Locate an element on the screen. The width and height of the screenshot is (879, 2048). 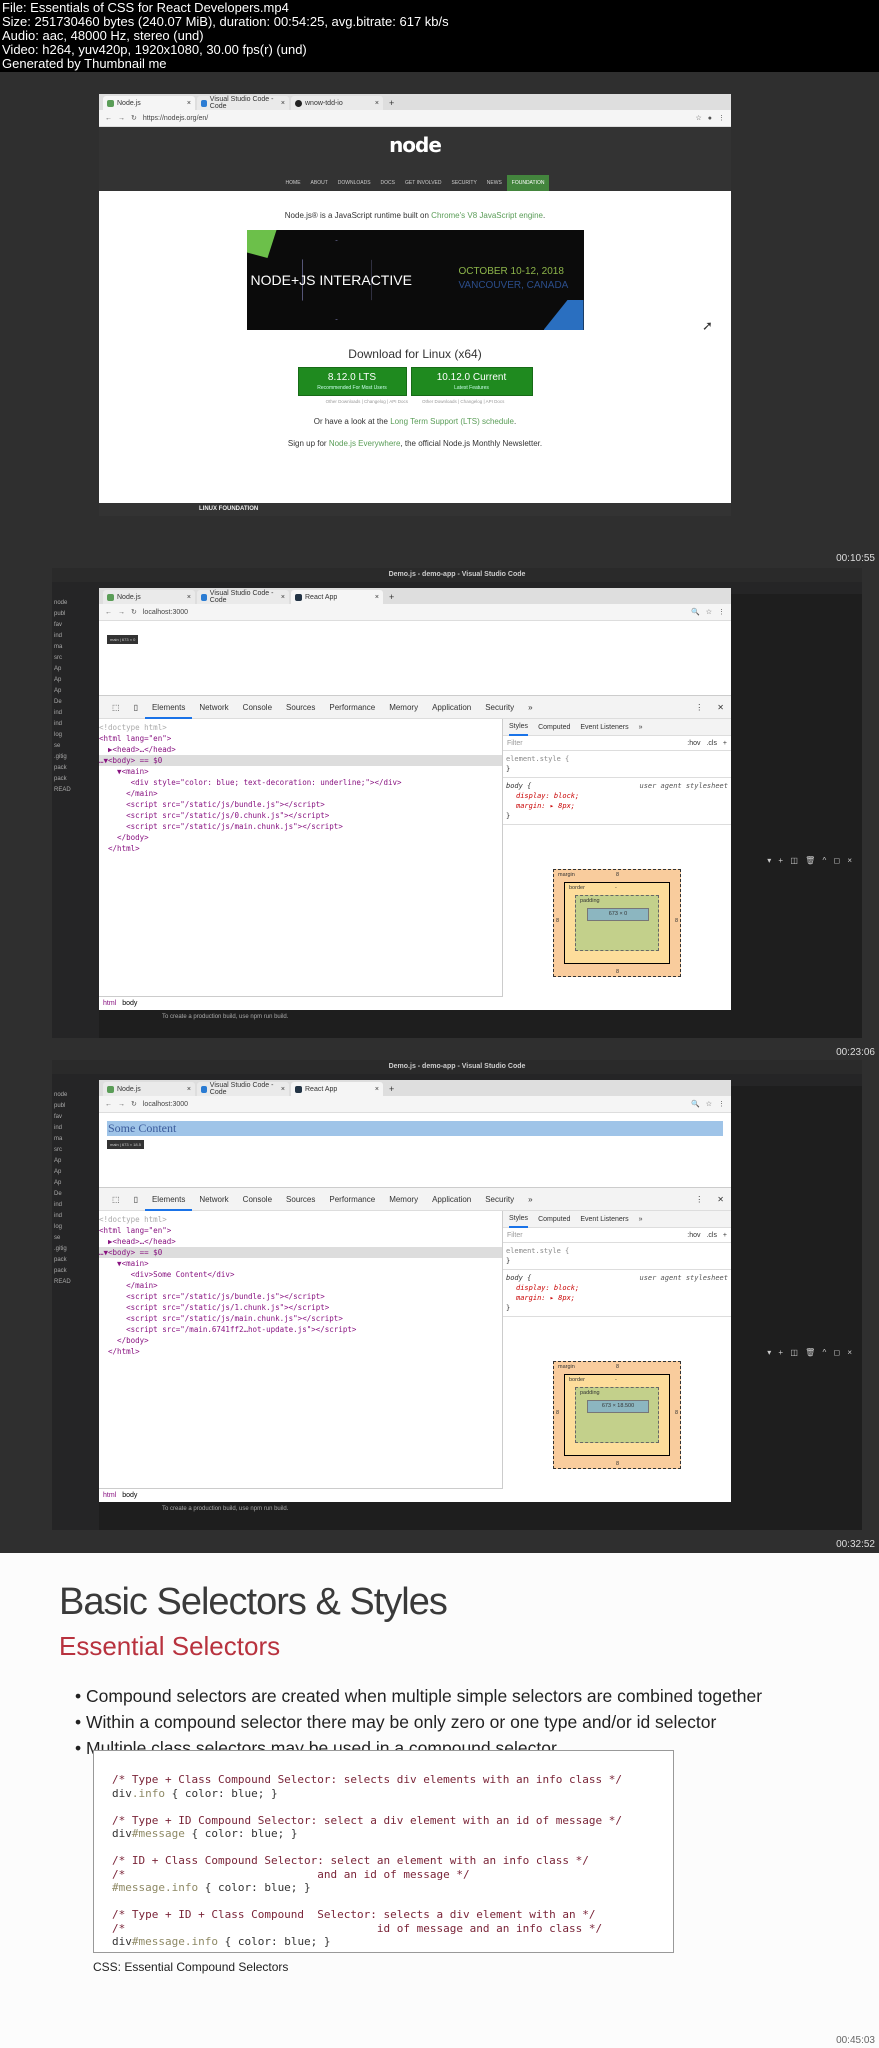
dom-node-line: </body> is located at coordinates (300, 837).